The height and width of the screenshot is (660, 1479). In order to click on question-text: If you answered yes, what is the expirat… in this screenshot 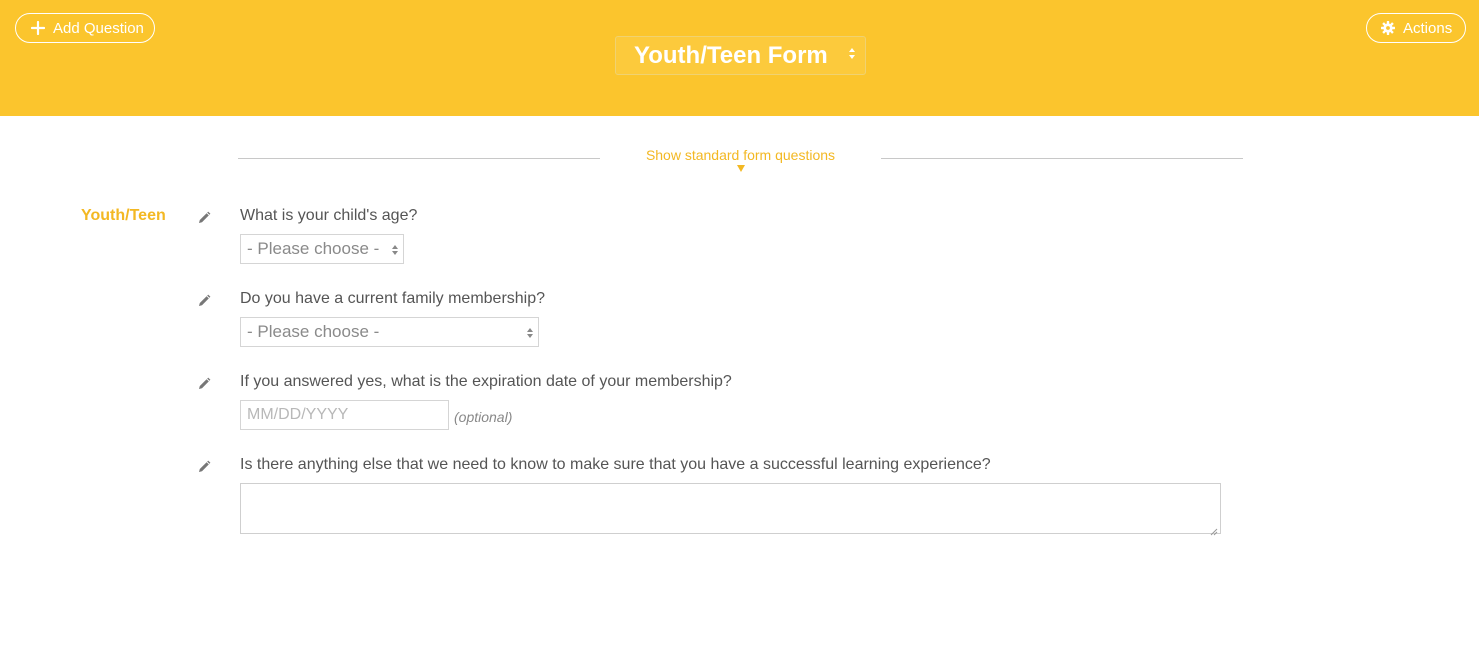, I will do `click(486, 381)`.